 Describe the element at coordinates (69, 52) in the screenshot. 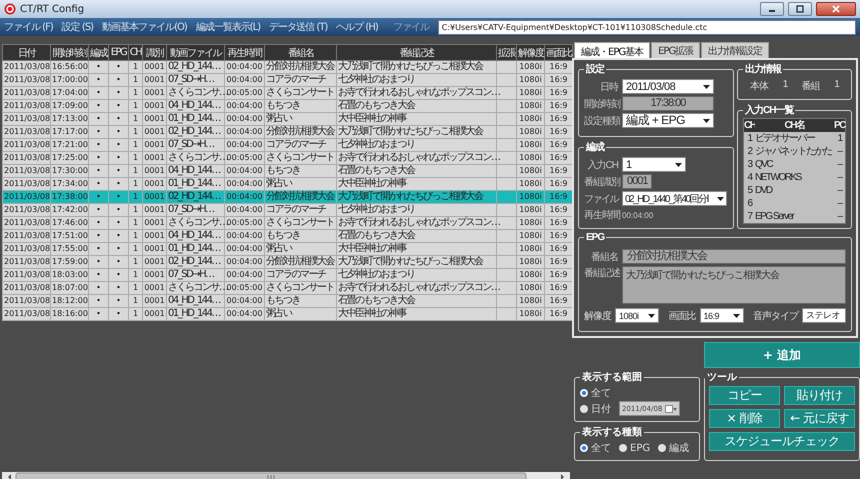

I see `column-header: 開始時刻` at that location.